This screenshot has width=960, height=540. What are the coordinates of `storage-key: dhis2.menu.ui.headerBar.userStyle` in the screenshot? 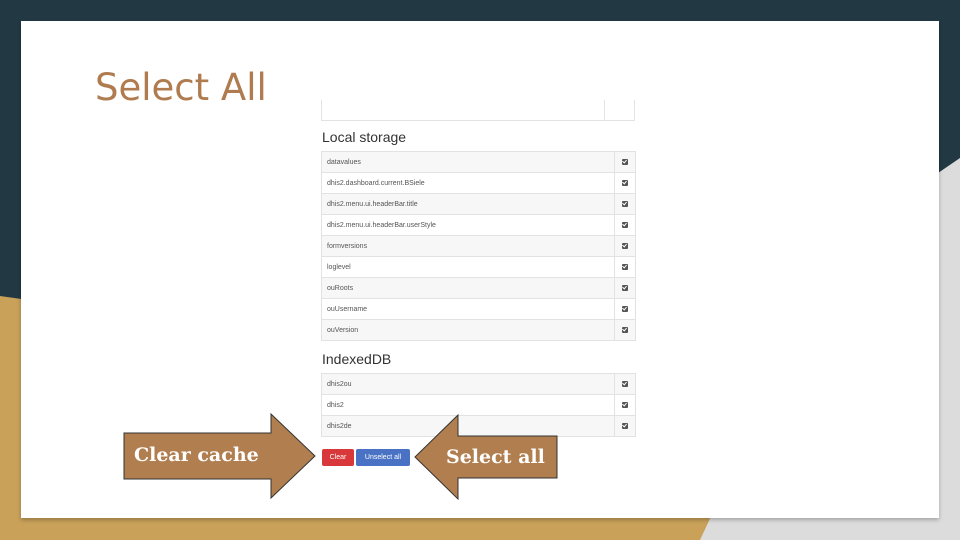 It's located at (468, 225).